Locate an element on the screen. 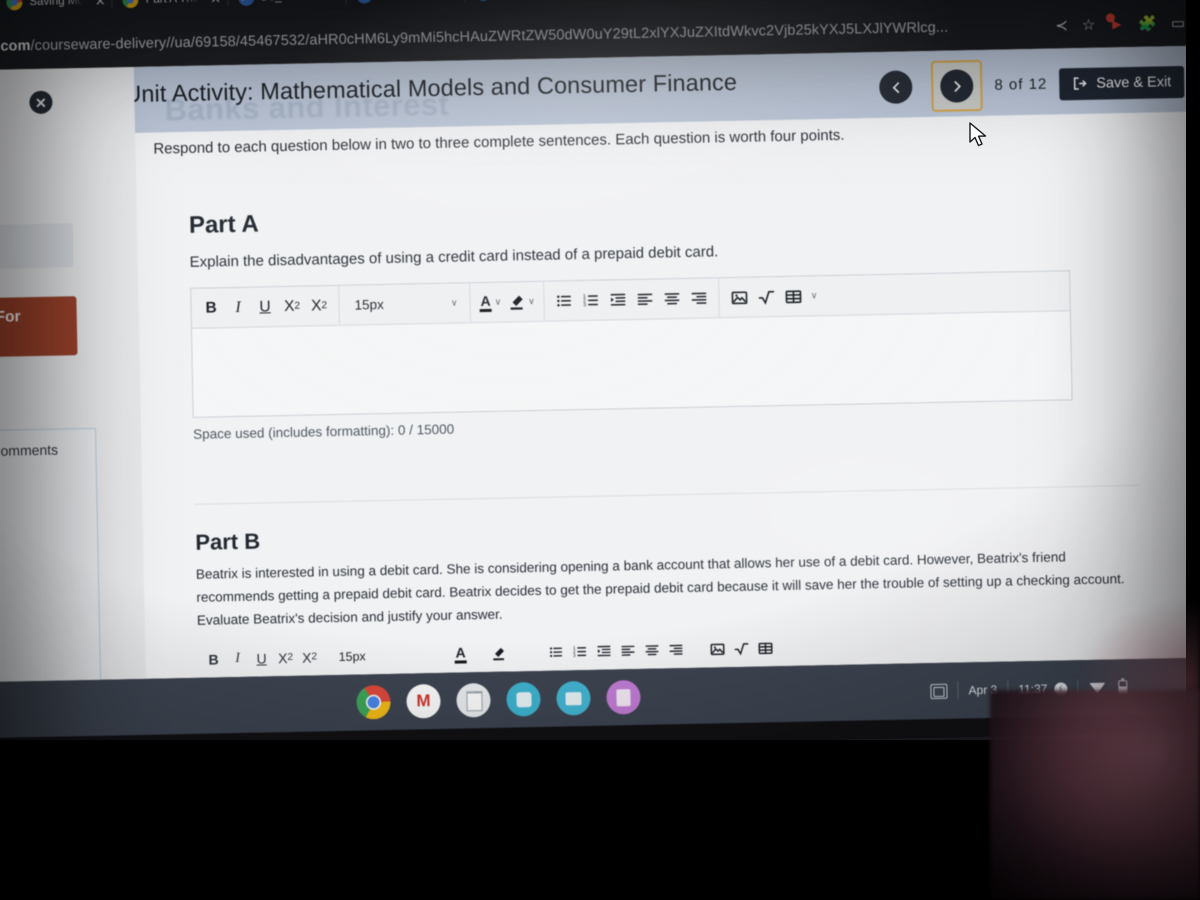 This screenshot has height=900, width=1200. classroom-app-icon is located at coordinates (523, 699).